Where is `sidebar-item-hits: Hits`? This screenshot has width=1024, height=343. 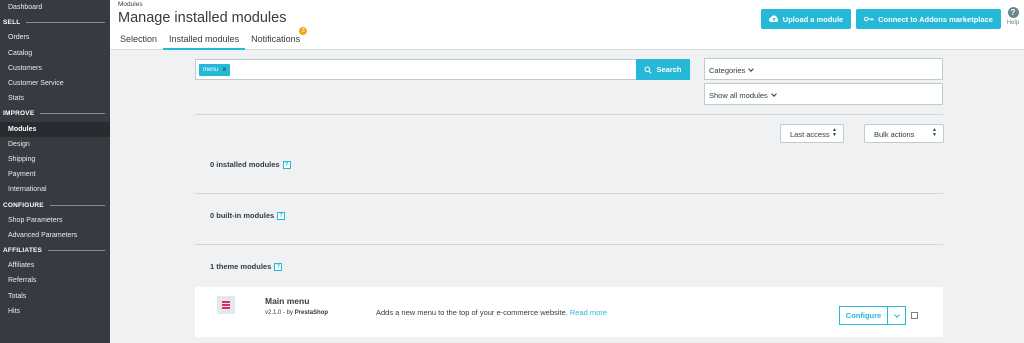
sidebar-item-hits: Hits is located at coordinates (55, 311).